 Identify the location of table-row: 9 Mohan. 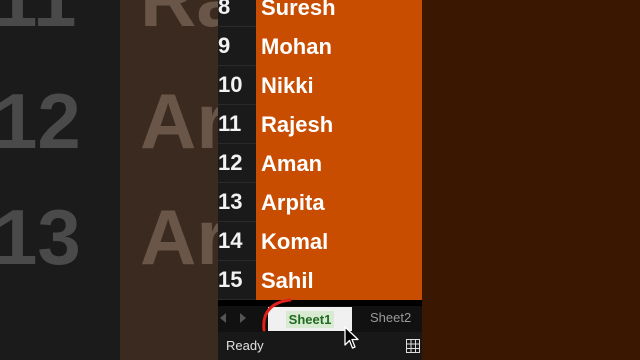
(320, 46).